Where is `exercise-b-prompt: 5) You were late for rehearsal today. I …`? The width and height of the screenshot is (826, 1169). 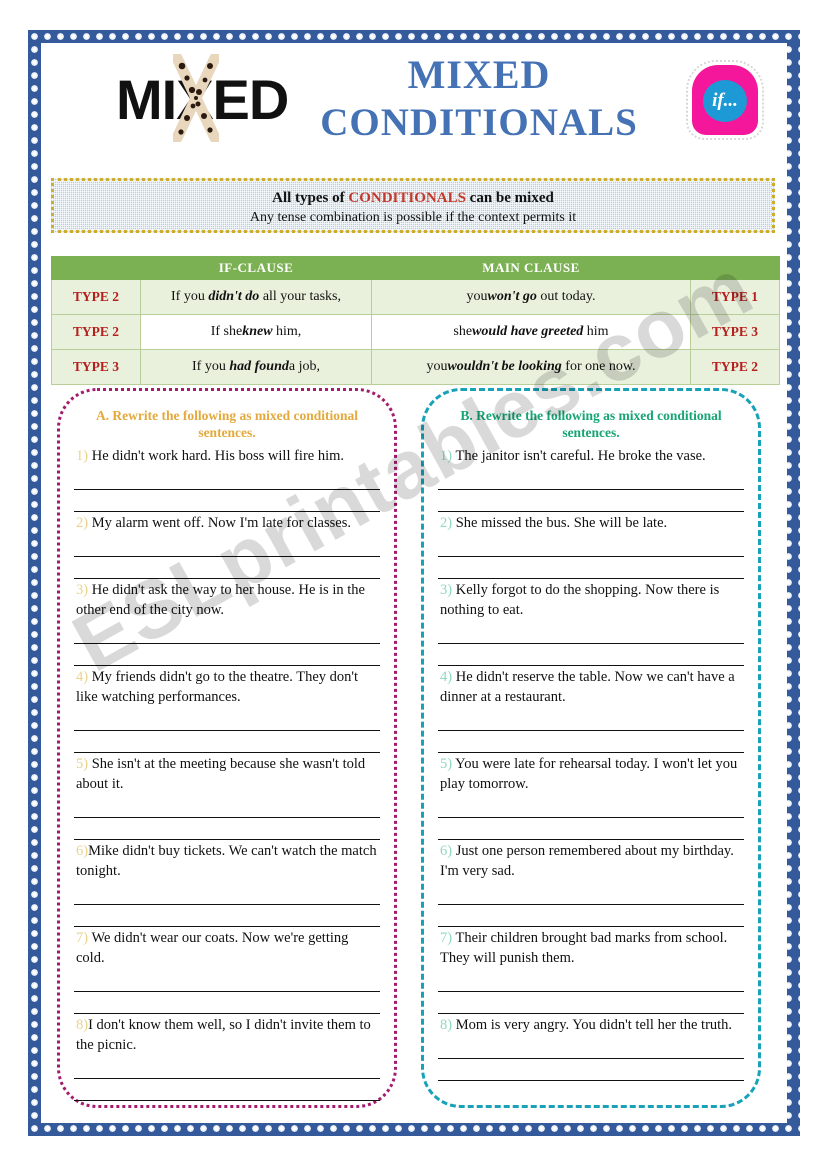
exercise-b-prompt: 5) You were late for rehearsal today. I … is located at coordinates (591, 774).